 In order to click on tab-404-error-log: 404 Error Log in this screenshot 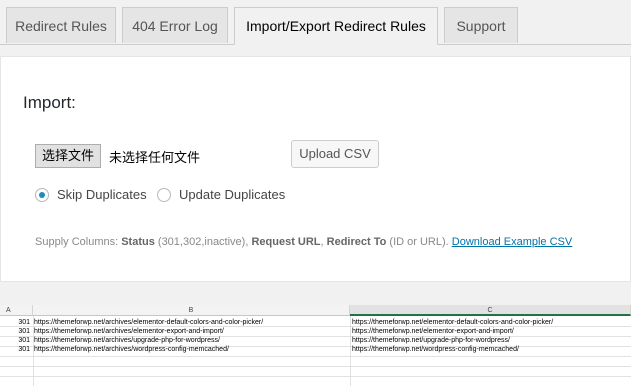, I will do `click(175, 25)`.